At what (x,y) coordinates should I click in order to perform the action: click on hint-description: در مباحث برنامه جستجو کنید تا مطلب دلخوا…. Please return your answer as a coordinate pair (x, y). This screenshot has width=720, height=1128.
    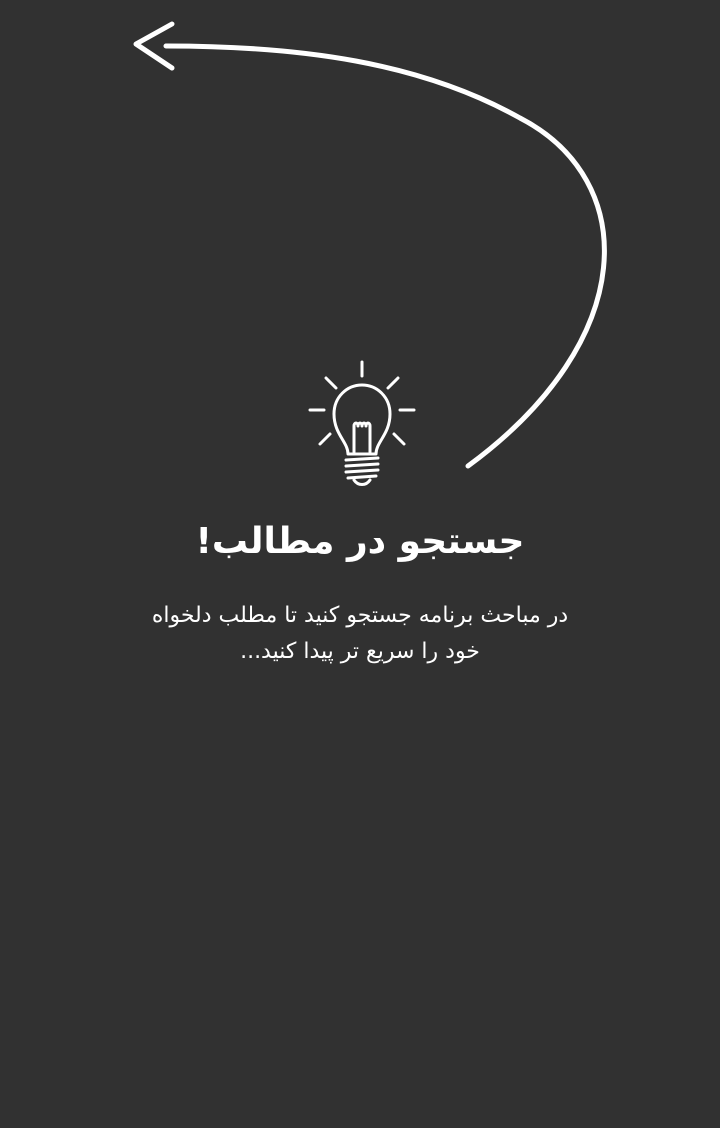
    Looking at the image, I should click on (360, 634).